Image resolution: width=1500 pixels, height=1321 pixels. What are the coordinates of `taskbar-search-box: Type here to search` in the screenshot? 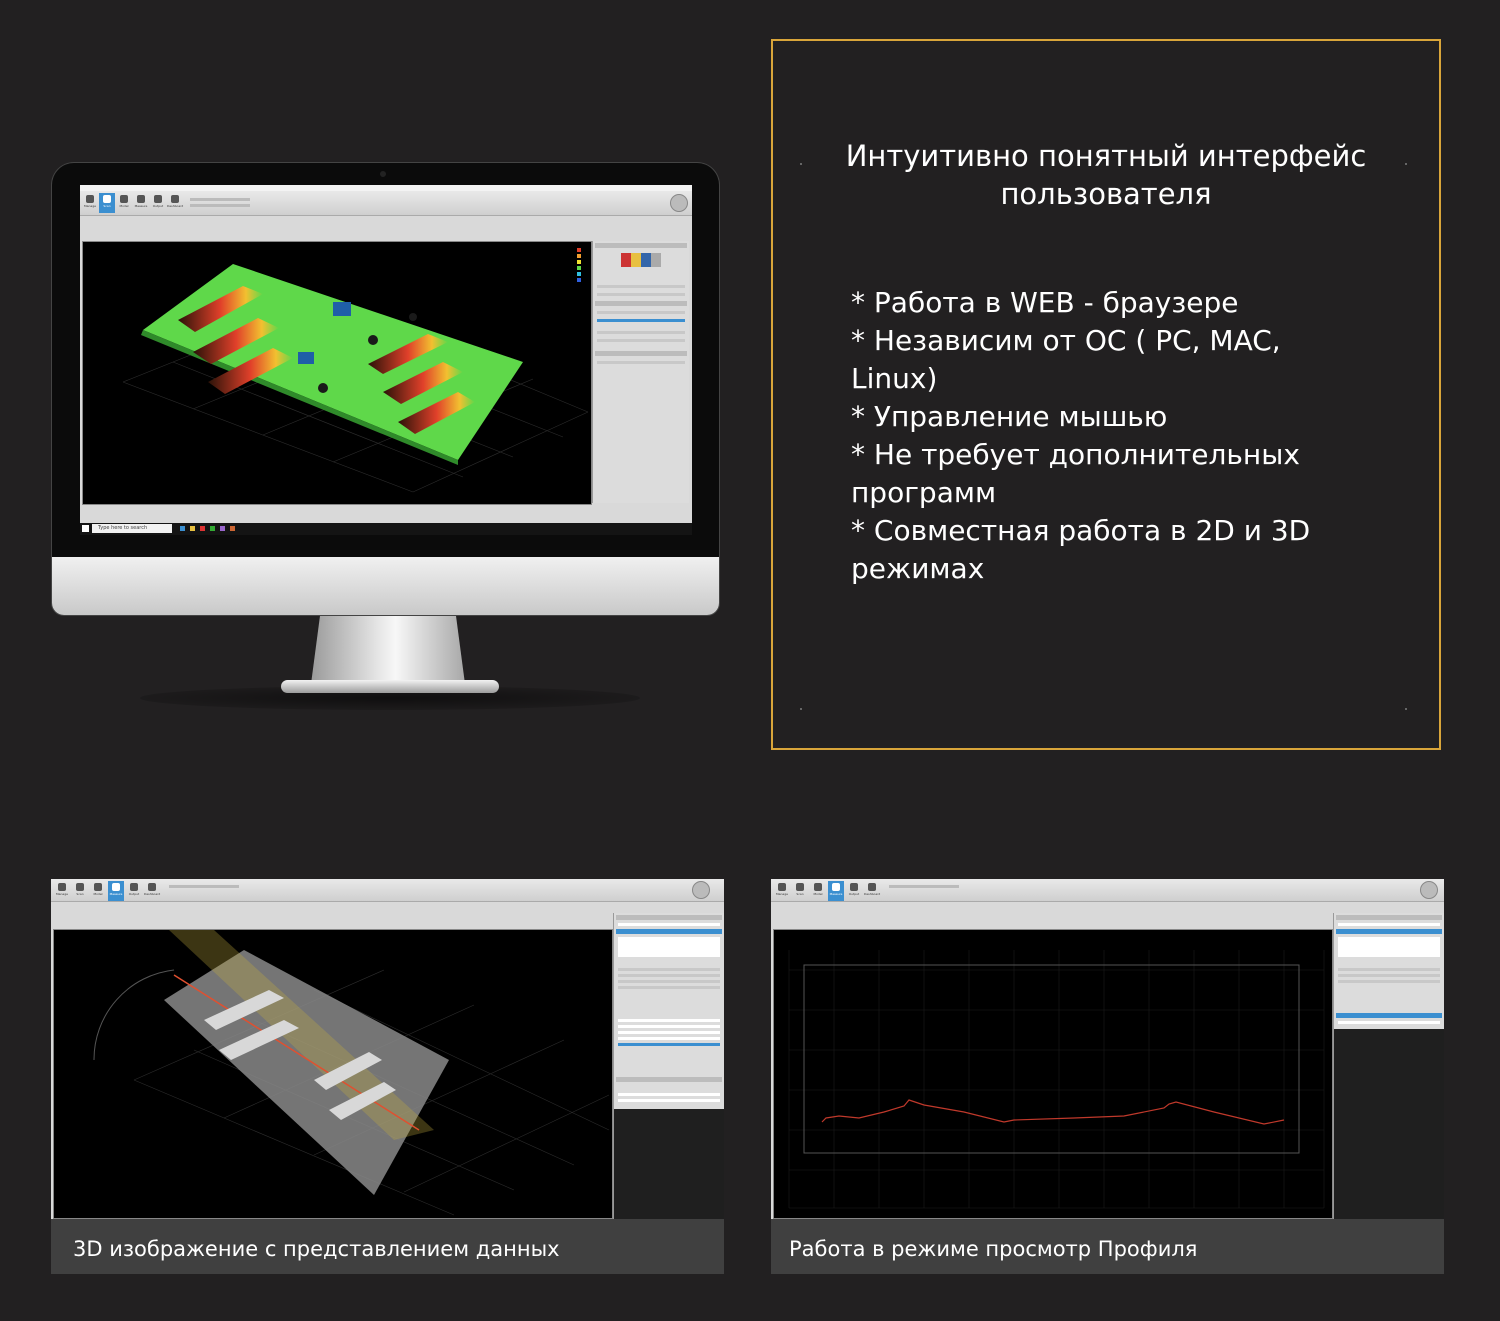 It's located at (132, 528).